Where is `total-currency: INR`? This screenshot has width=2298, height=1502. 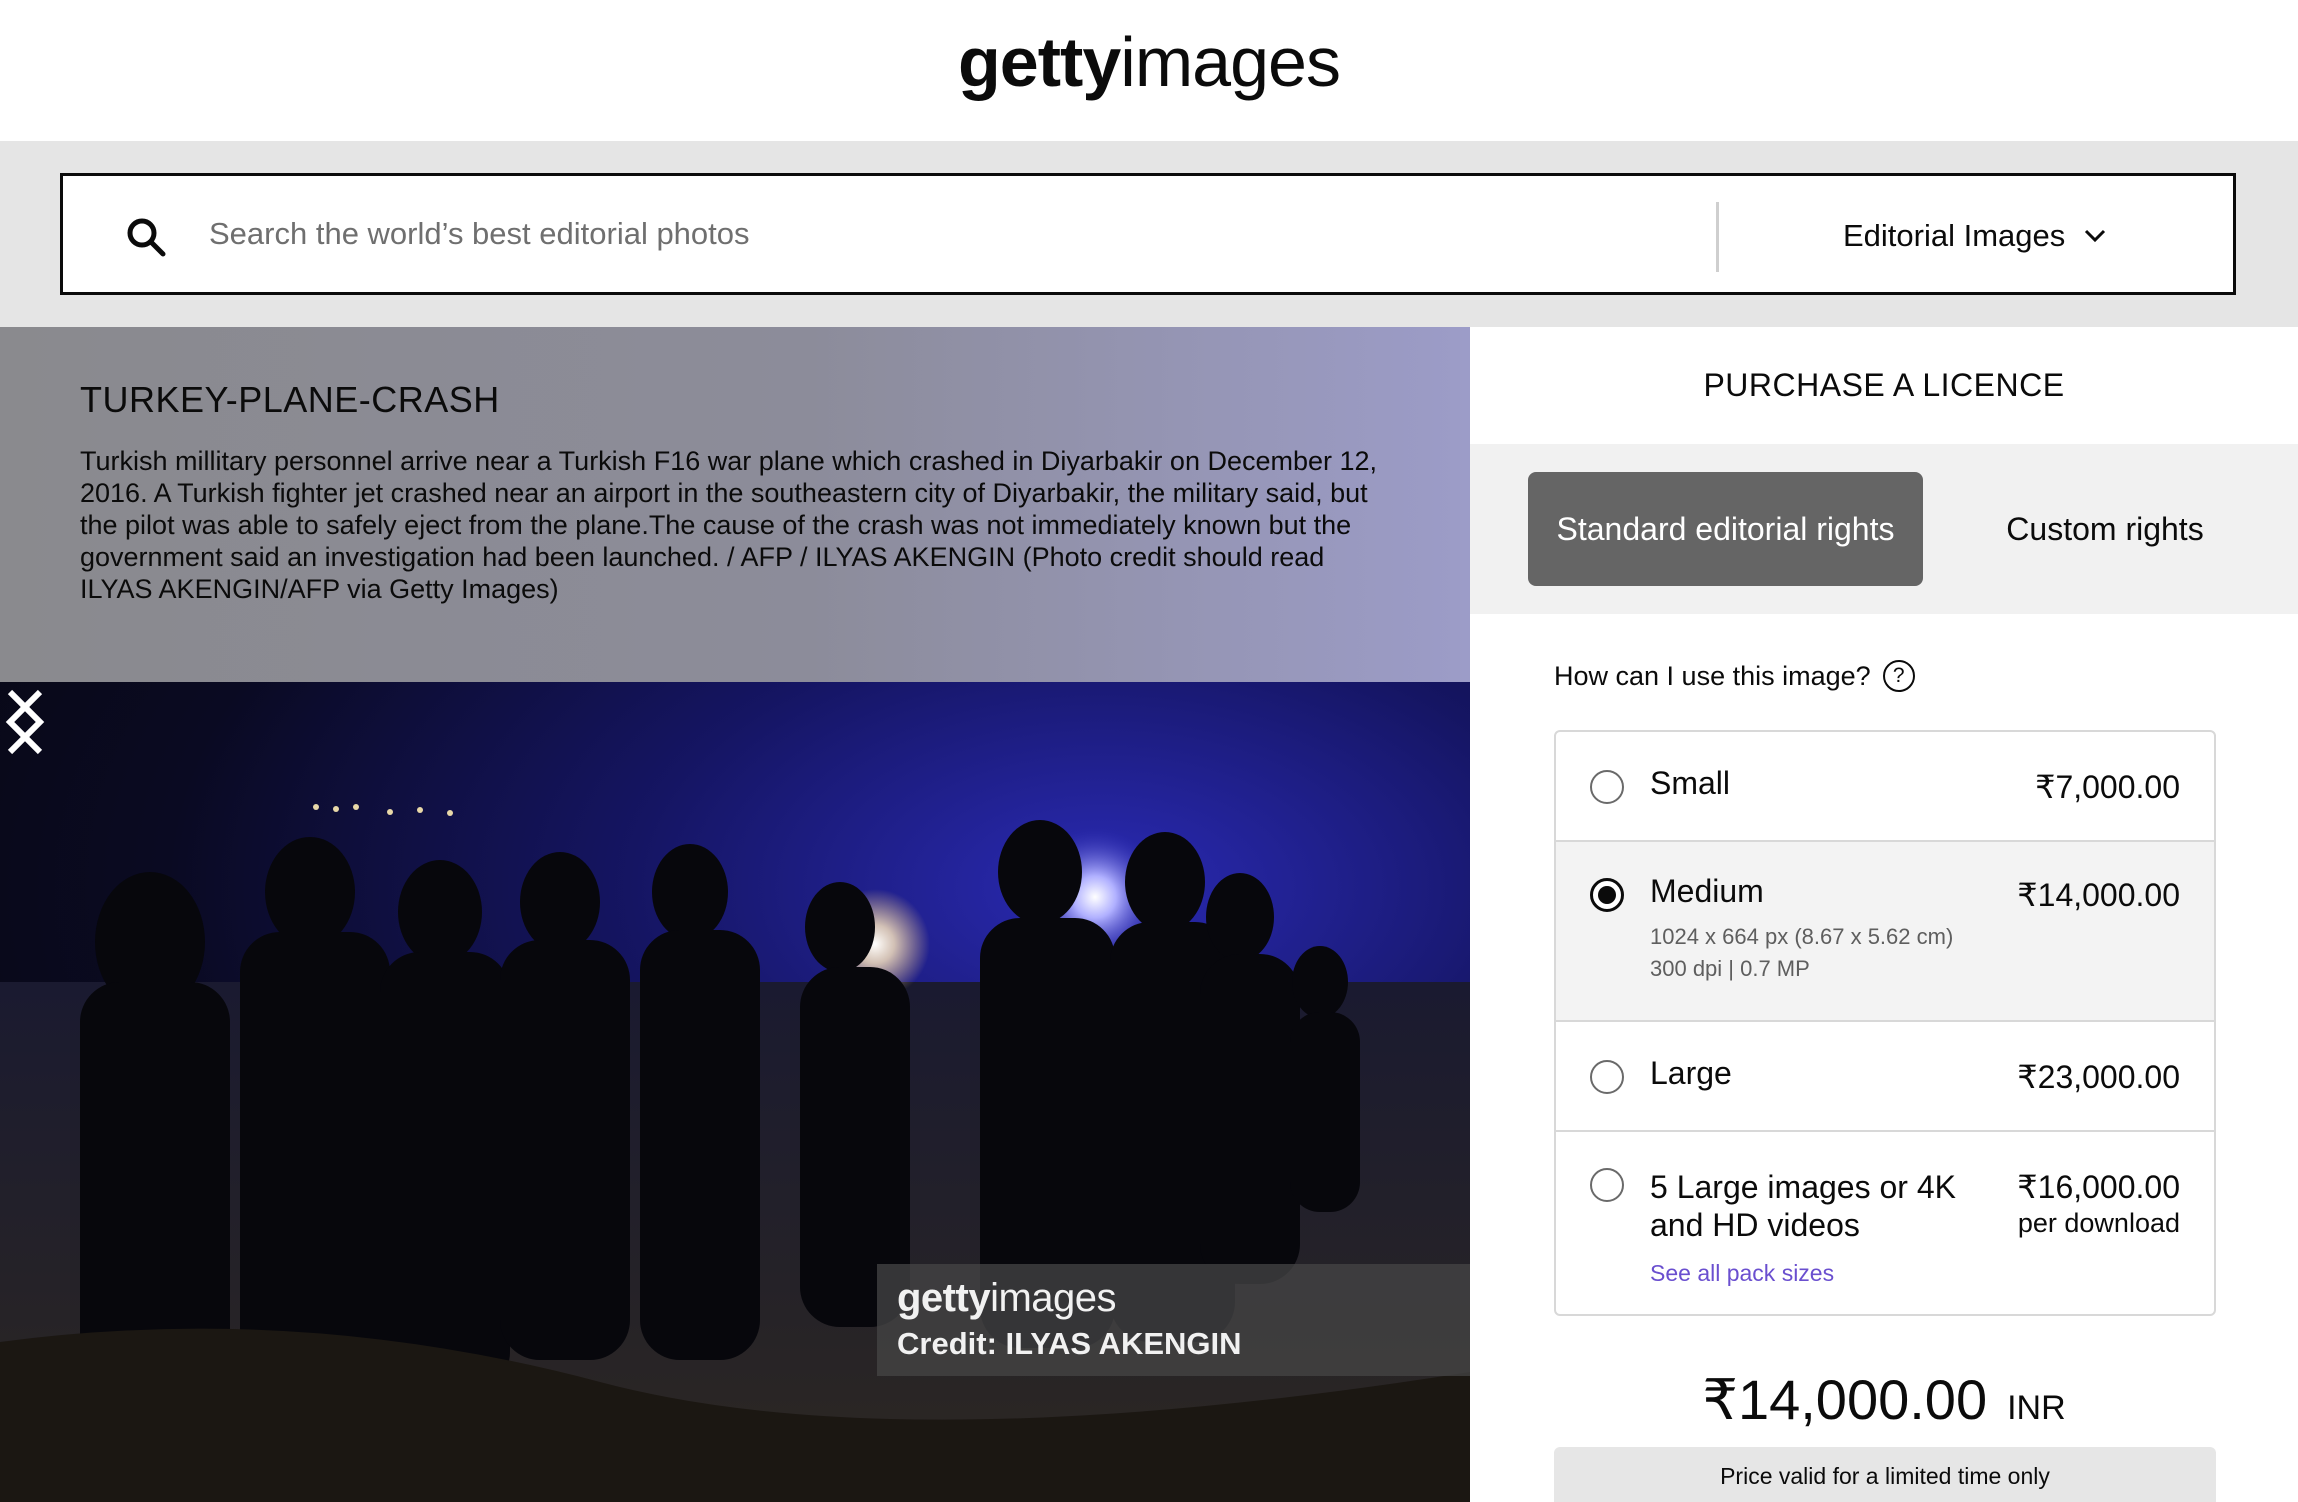
total-currency: INR is located at coordinates (2036, 1408).